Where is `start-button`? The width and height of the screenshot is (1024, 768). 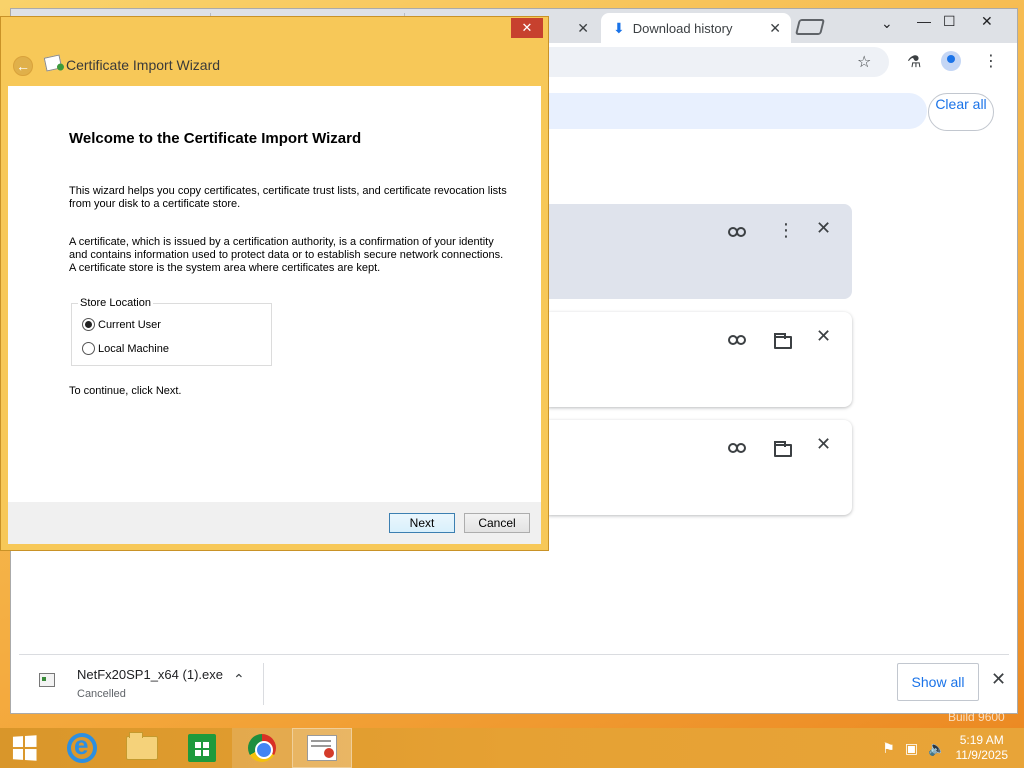 start-button is located at coordinates (24, 748).